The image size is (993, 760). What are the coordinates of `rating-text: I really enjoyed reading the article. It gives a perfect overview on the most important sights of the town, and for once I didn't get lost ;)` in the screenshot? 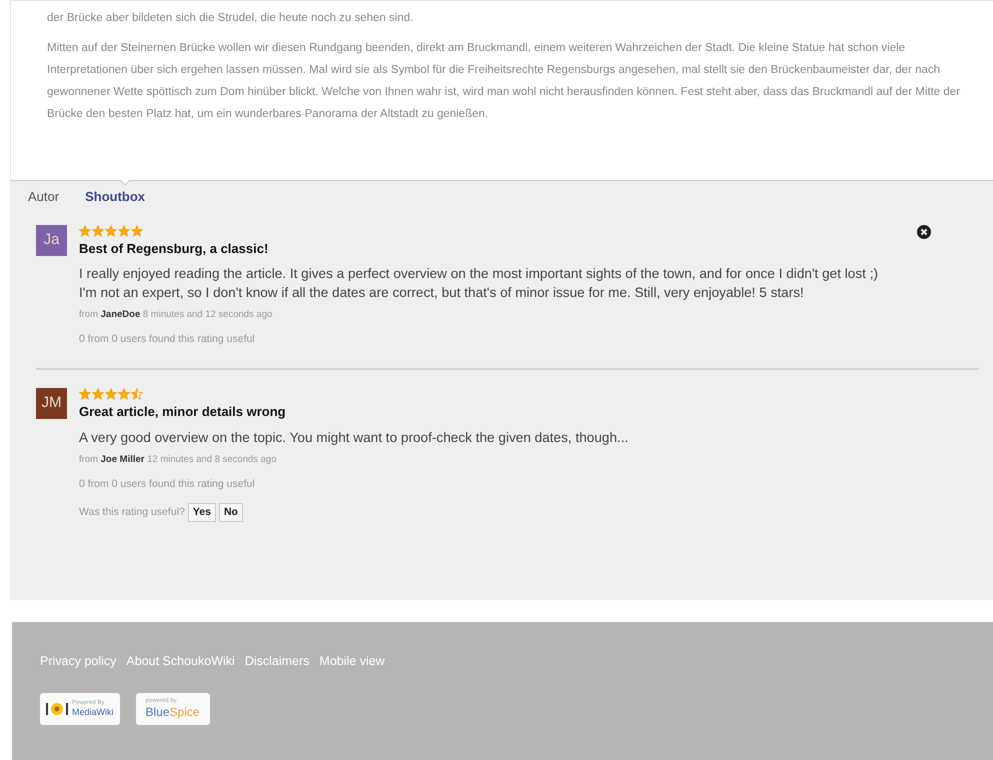 It's located at (479, 274).